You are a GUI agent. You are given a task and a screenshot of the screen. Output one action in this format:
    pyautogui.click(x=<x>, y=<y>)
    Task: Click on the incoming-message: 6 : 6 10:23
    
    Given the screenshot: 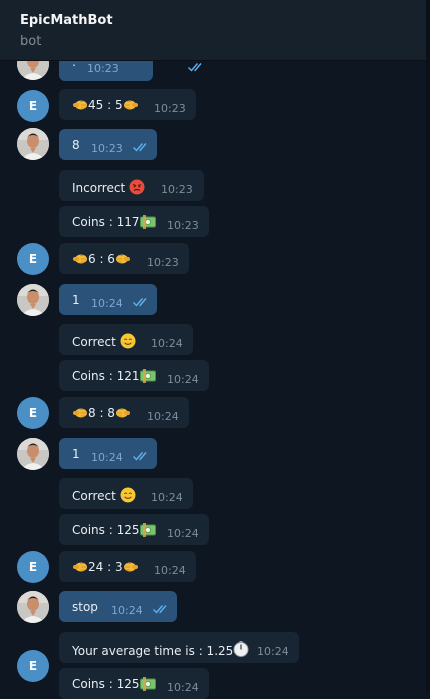 What is the action you would take?
    pyautogui.click(x=124, y=258)
    